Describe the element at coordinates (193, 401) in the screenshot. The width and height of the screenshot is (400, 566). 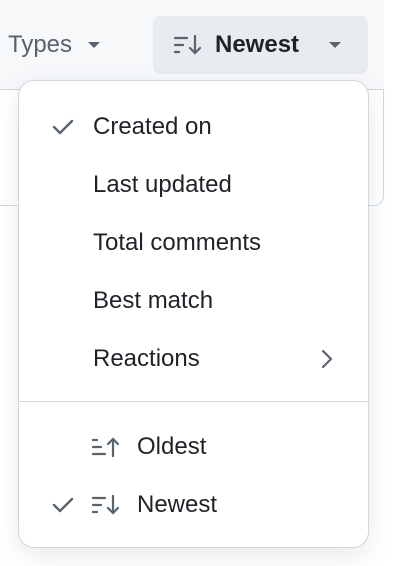
I see `menu-divider` at that location.